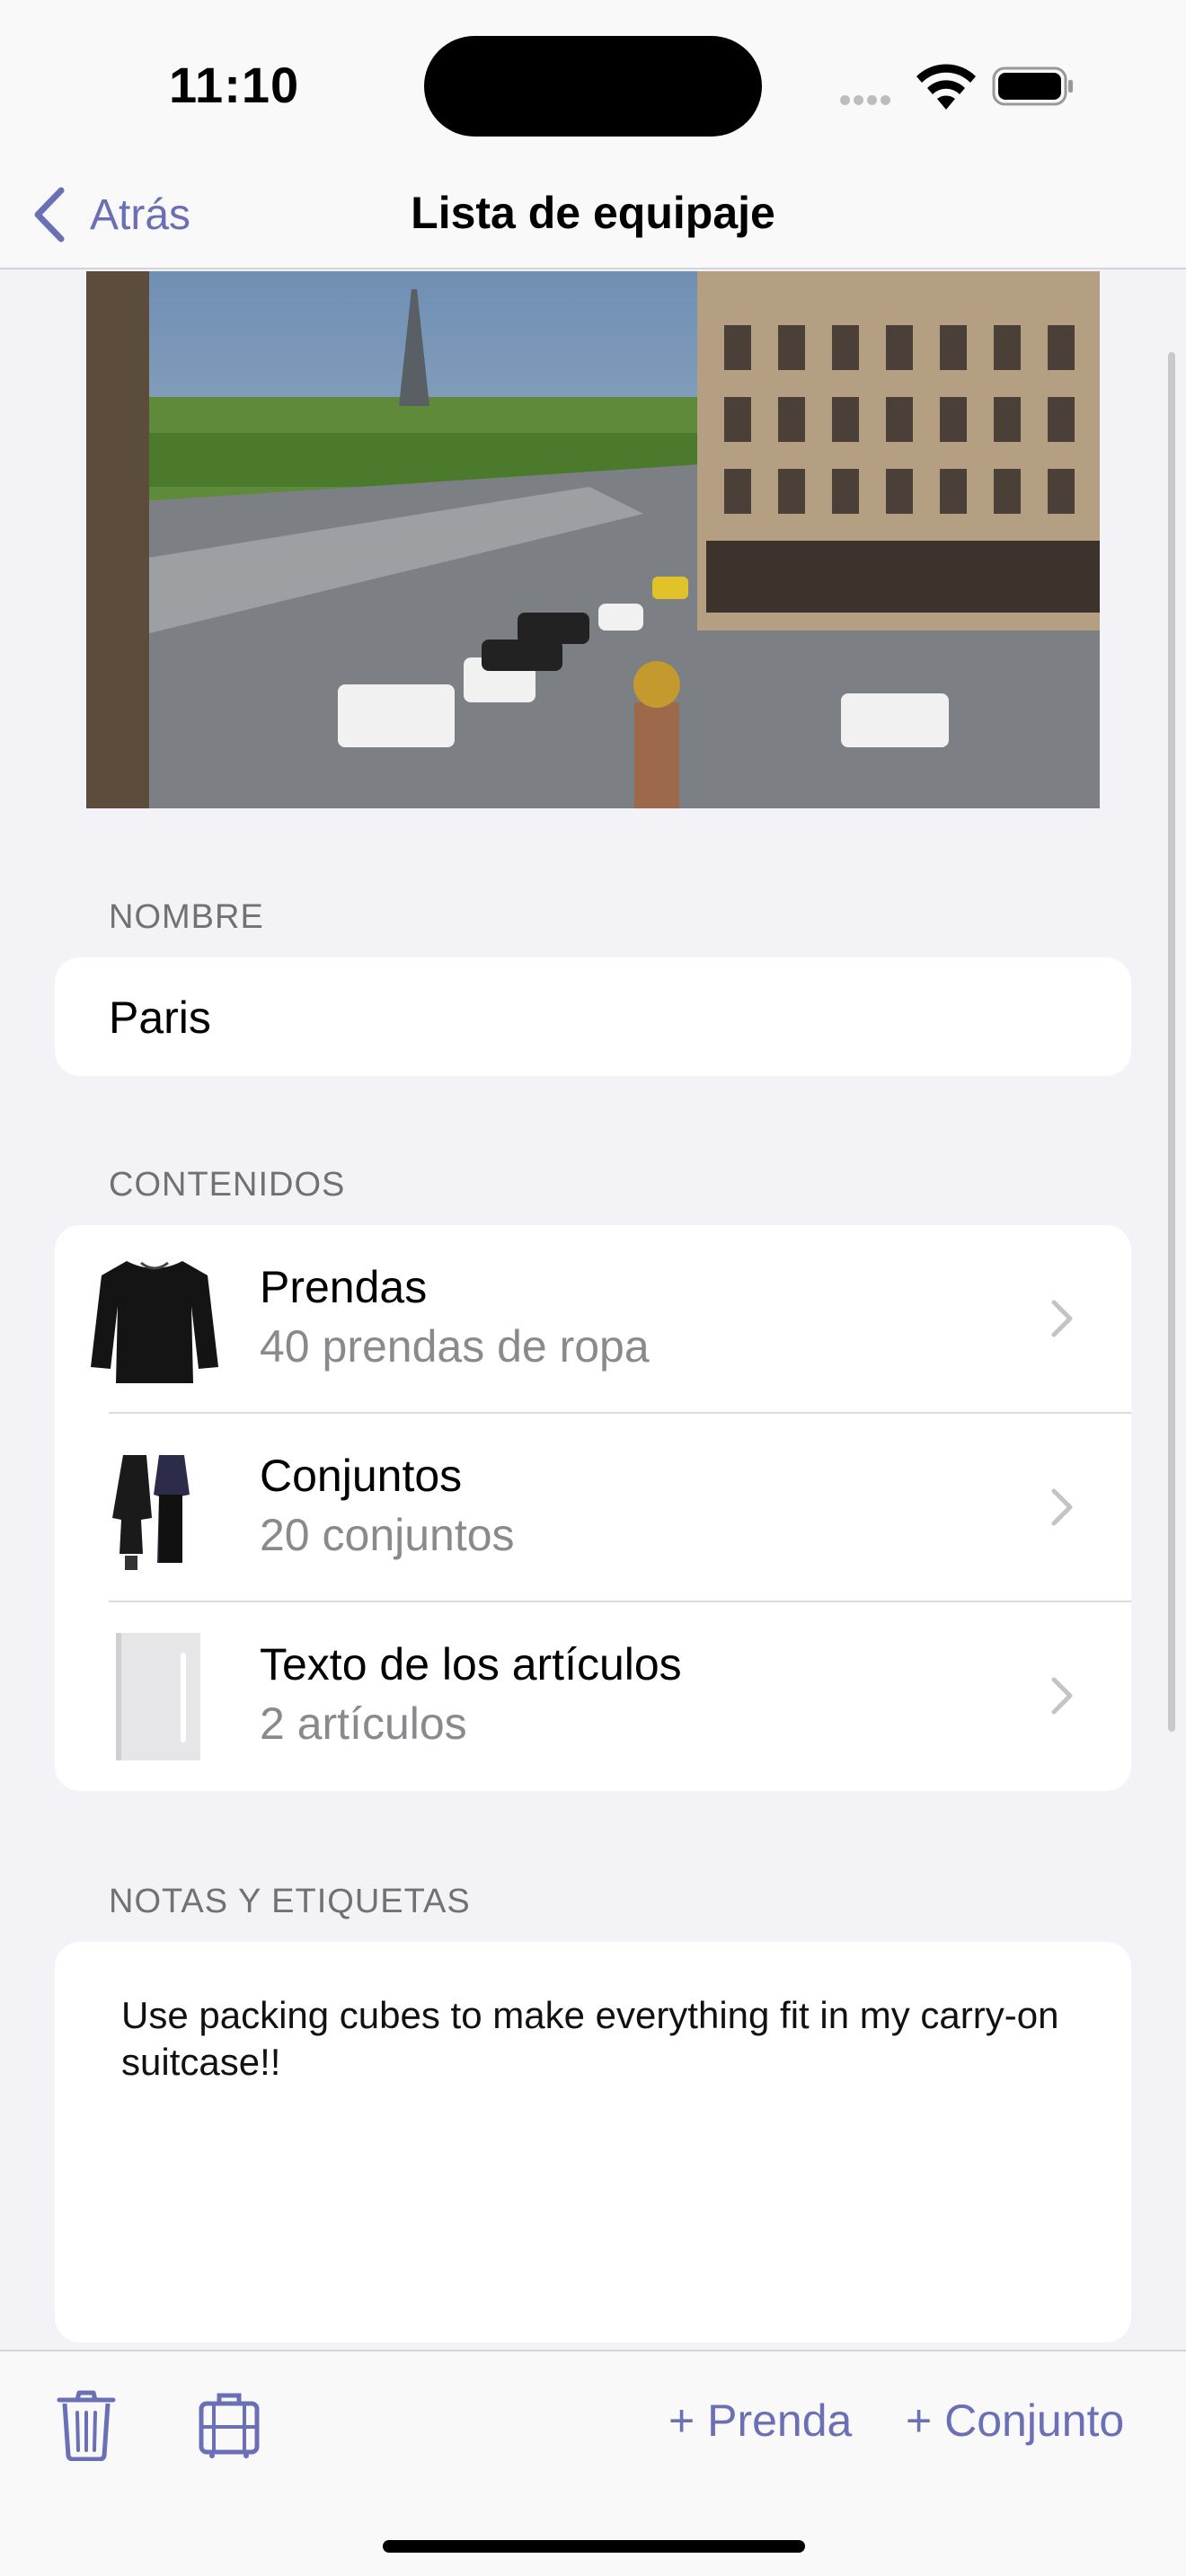 This screenshot has height=2576, width=1186. I want to click on row-title: Prendas, so click(344, 1287).